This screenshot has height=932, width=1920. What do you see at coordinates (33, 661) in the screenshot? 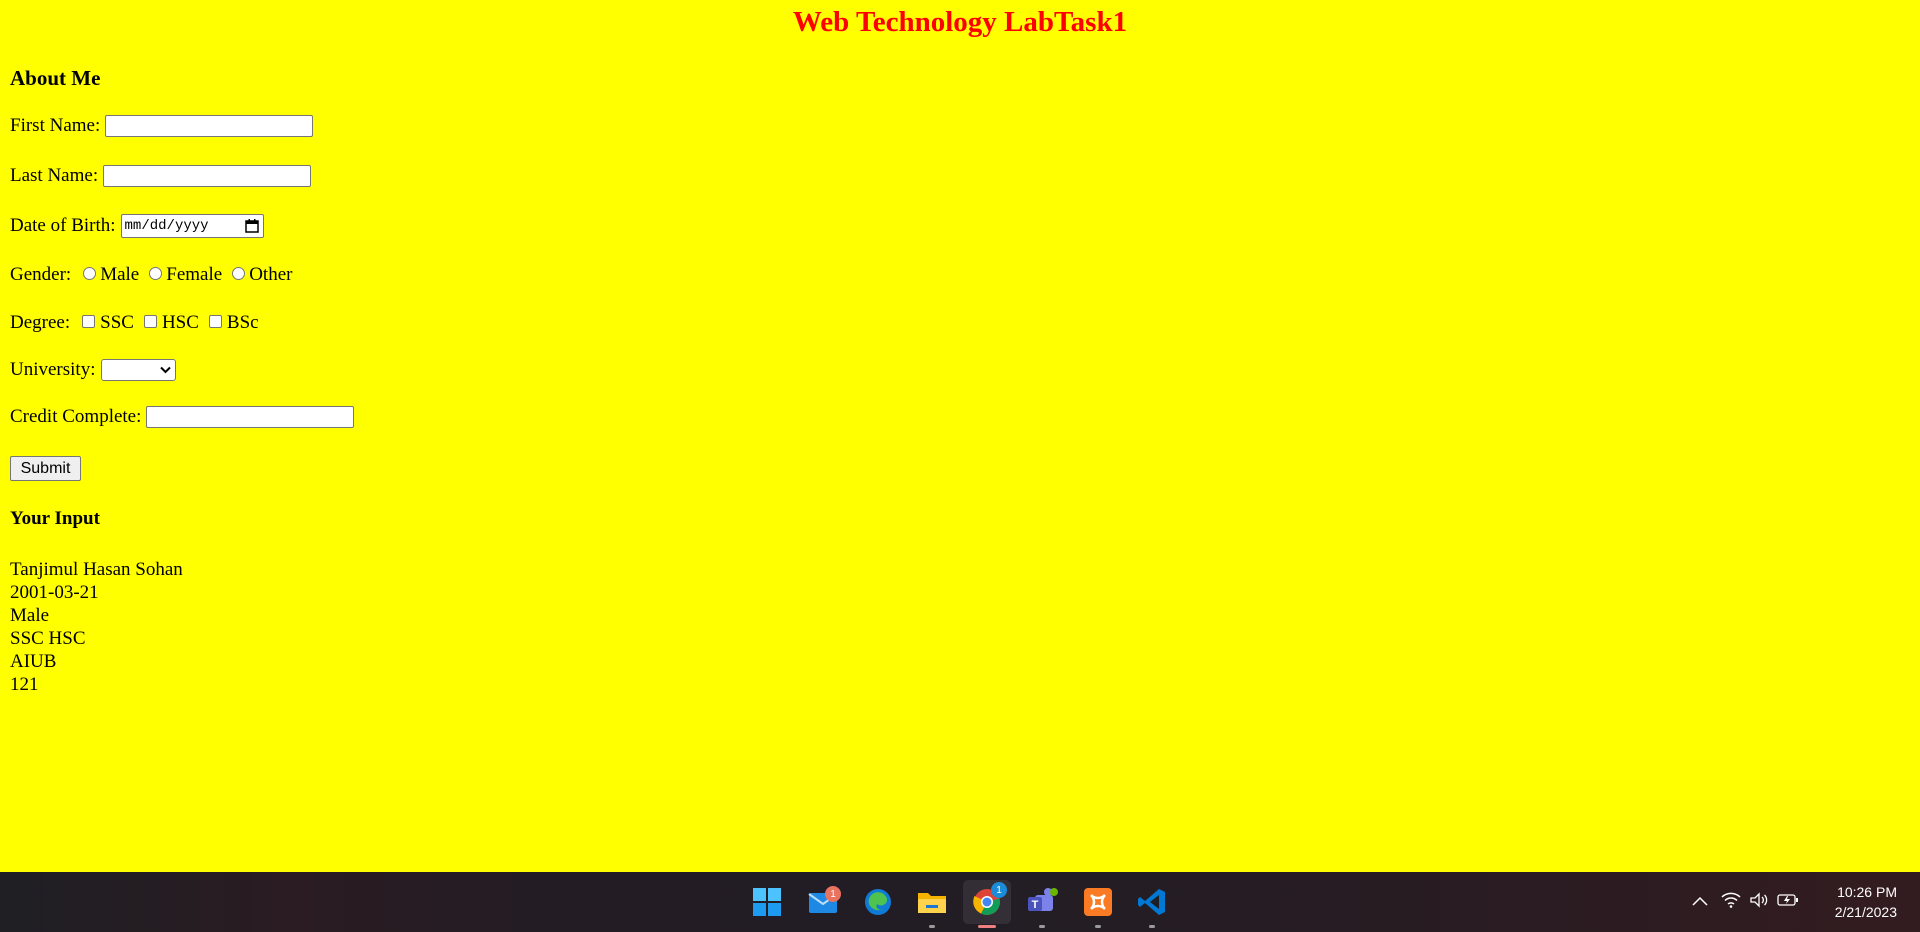
I see `output-university: AIUB` at bounding box center [33, 661].